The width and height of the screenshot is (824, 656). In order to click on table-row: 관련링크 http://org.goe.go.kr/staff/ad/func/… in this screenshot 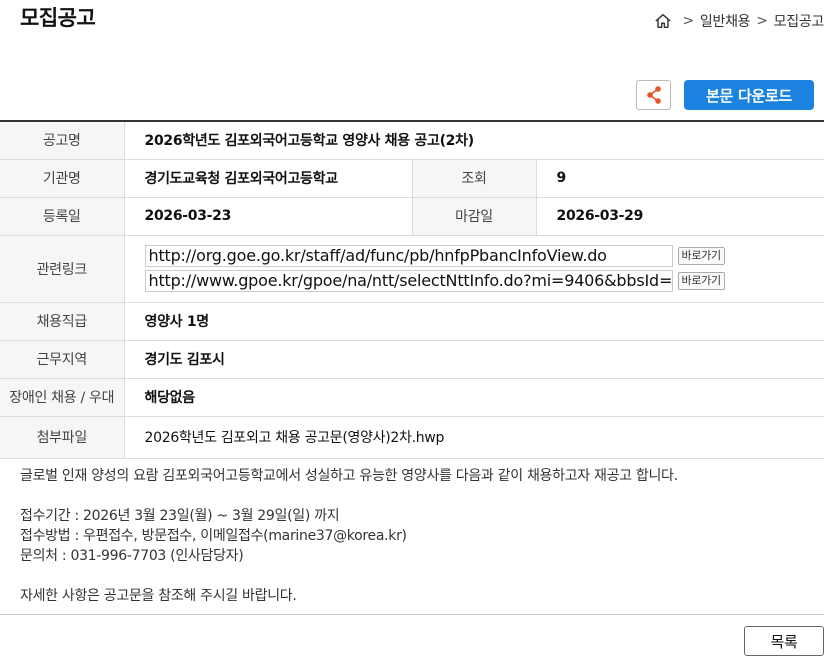, I will do `click(412, 269)`.